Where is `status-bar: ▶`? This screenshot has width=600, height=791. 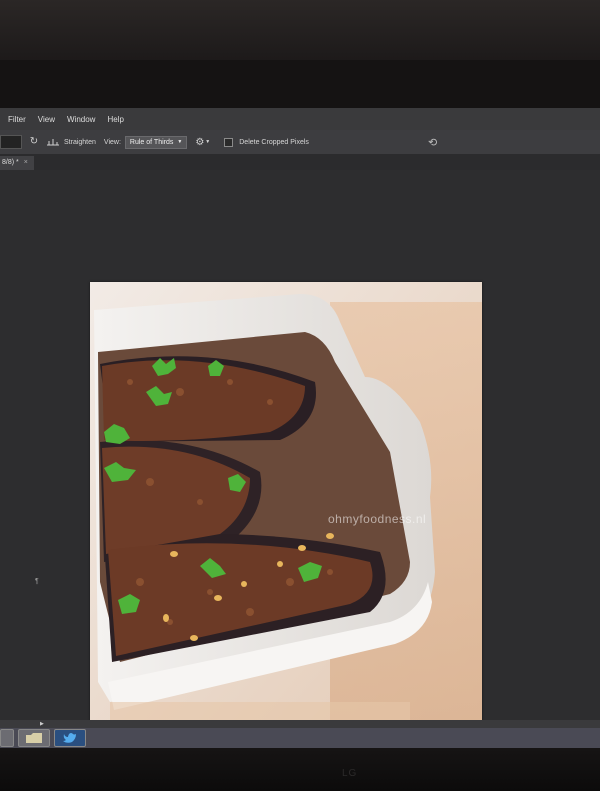 status-bar: ▶ is located at coordinates (300, 724).